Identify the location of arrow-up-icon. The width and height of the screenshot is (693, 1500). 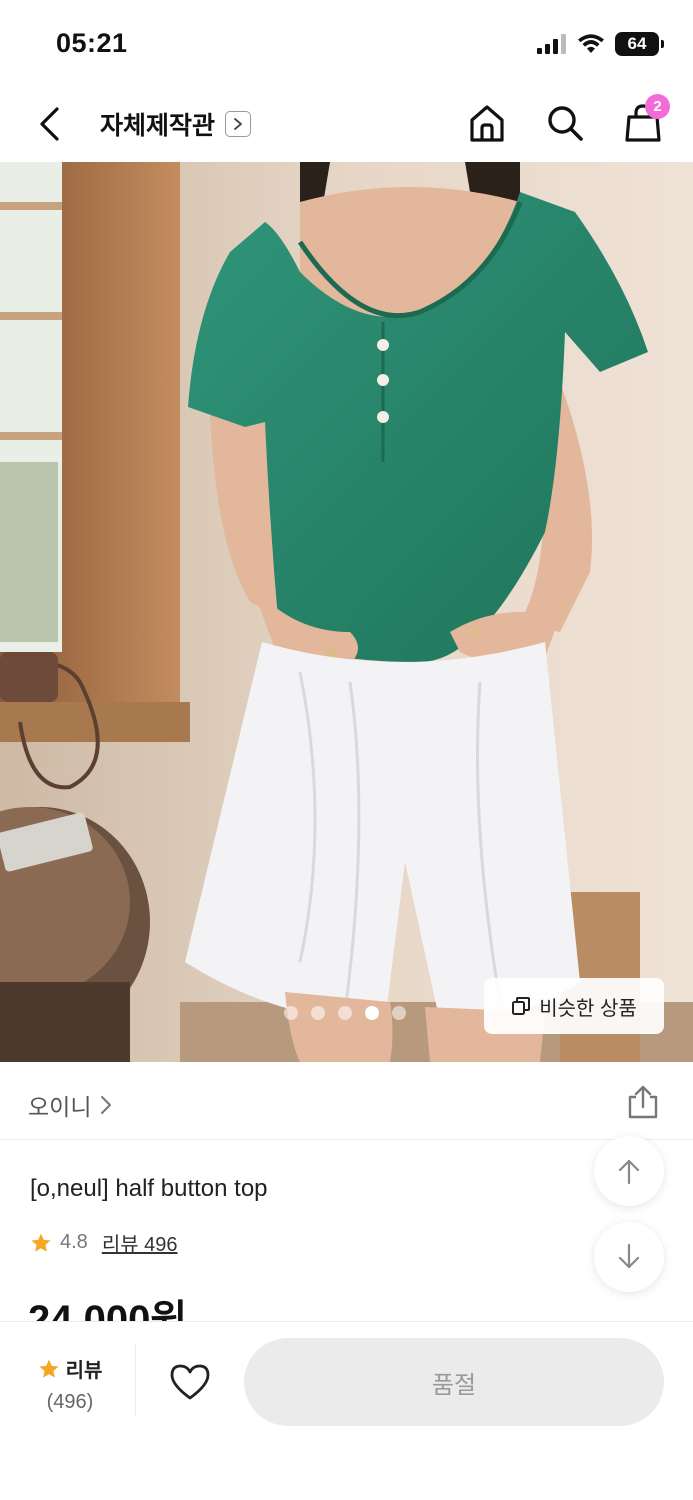
(629, 1172).